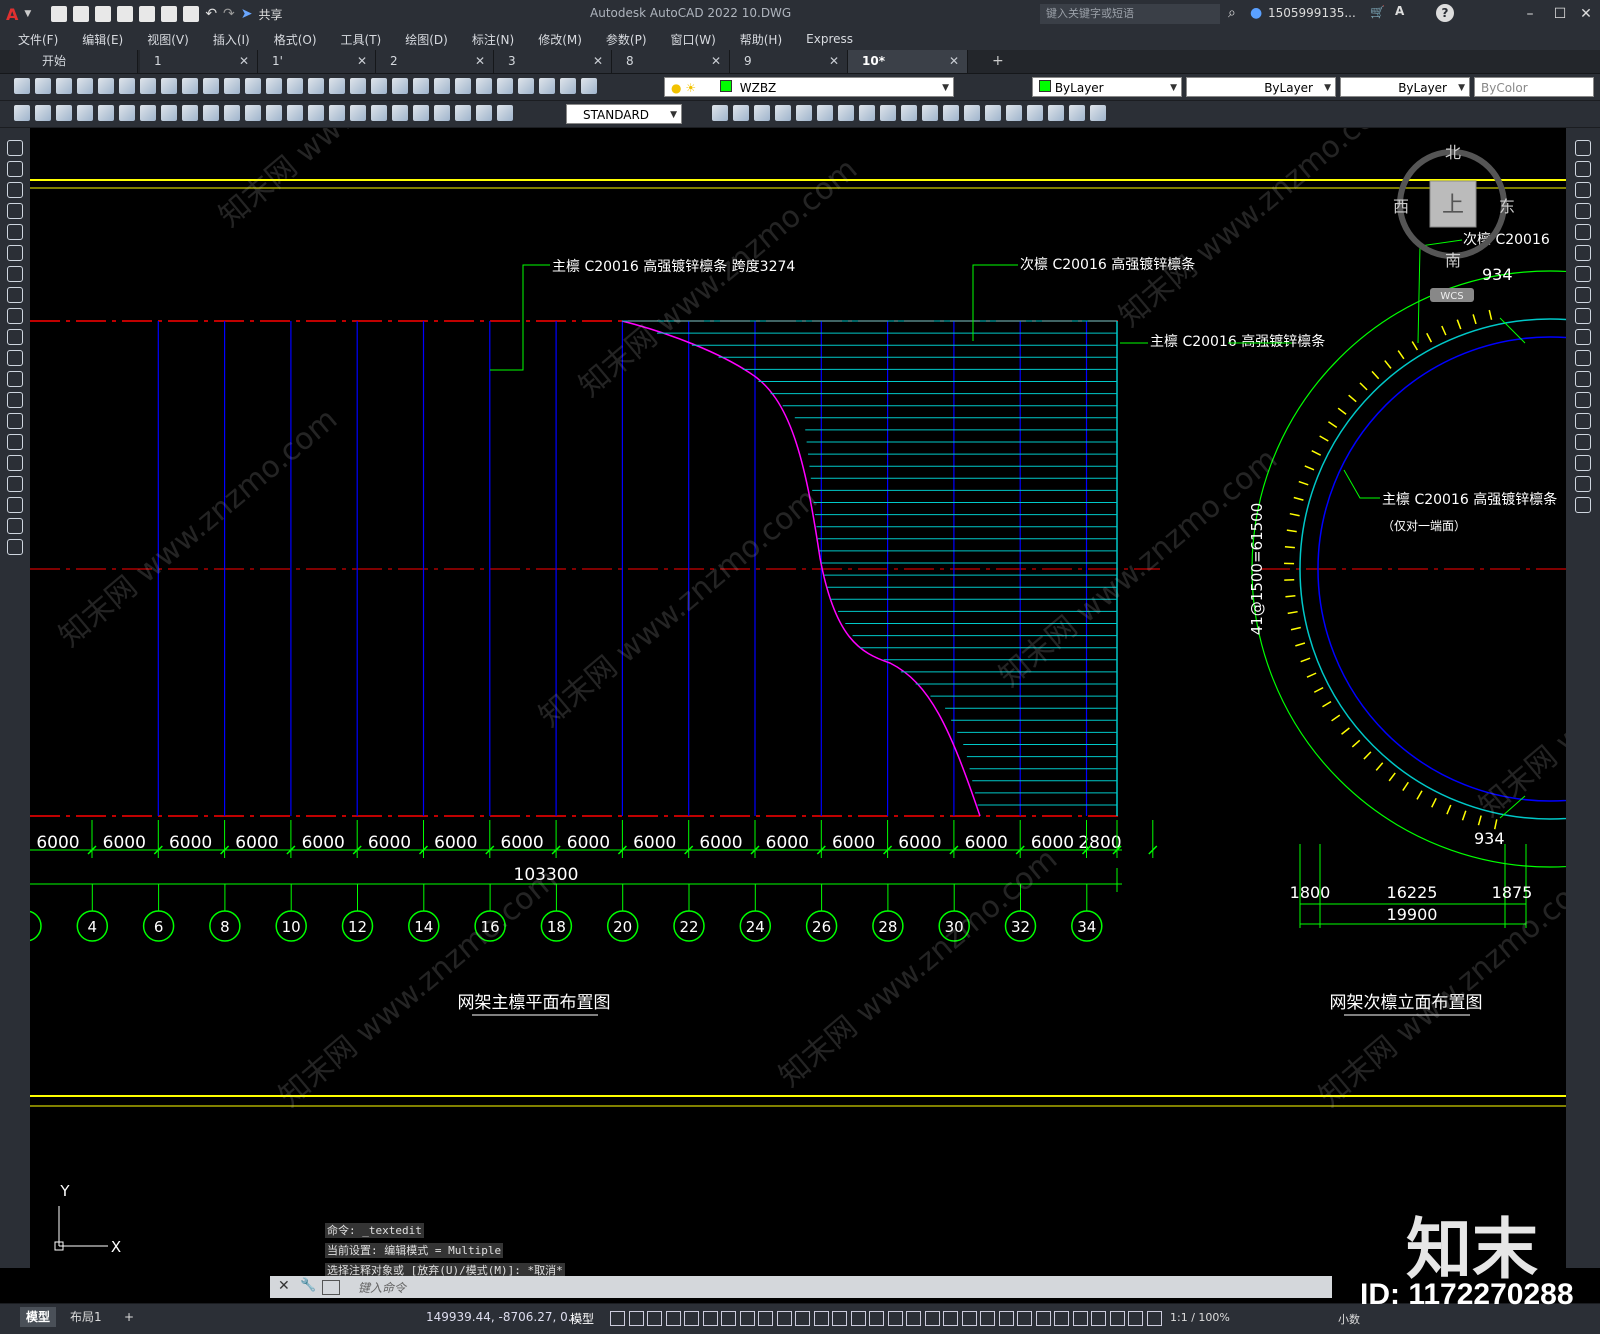 This screenshot has height=1334, width=1600. I want to click on menu-item: 视图(V), so click(168, 39).